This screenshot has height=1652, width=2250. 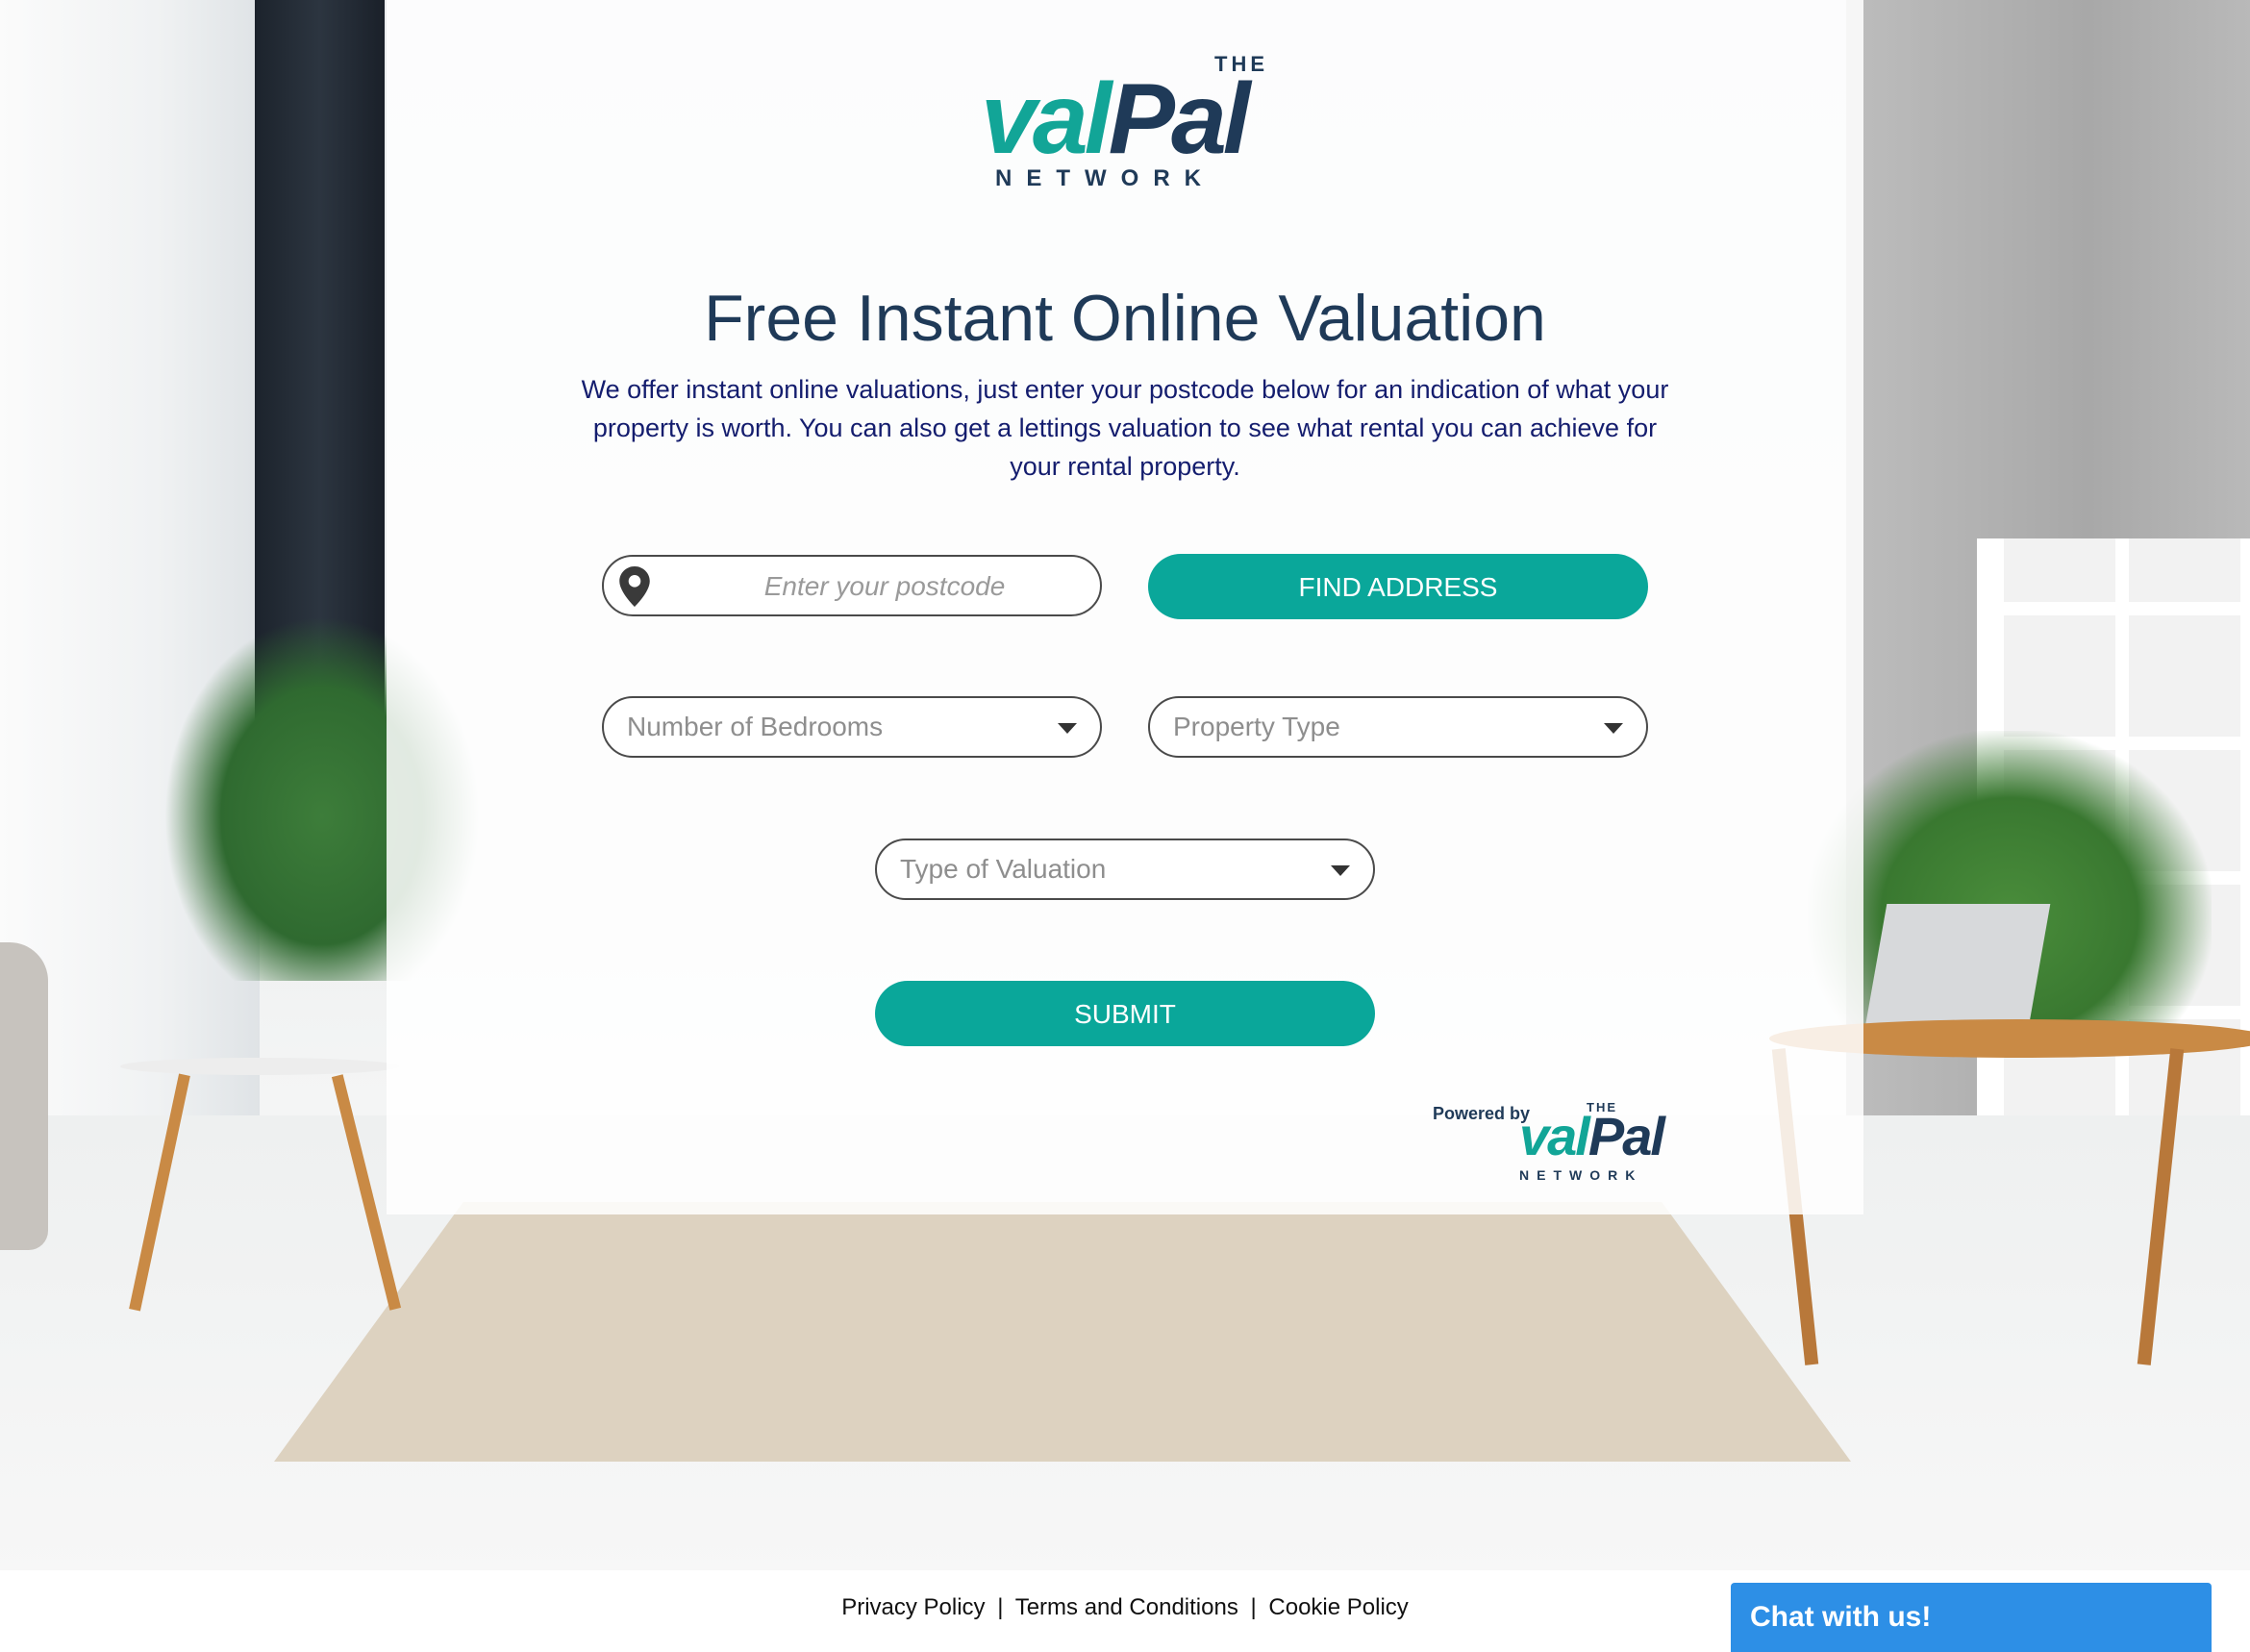 What do you see at coordinates (1004, 869) in the screenshot?
I see `valuation-type-select-value: Type of Valuation` at bounding box center [1004, 869].